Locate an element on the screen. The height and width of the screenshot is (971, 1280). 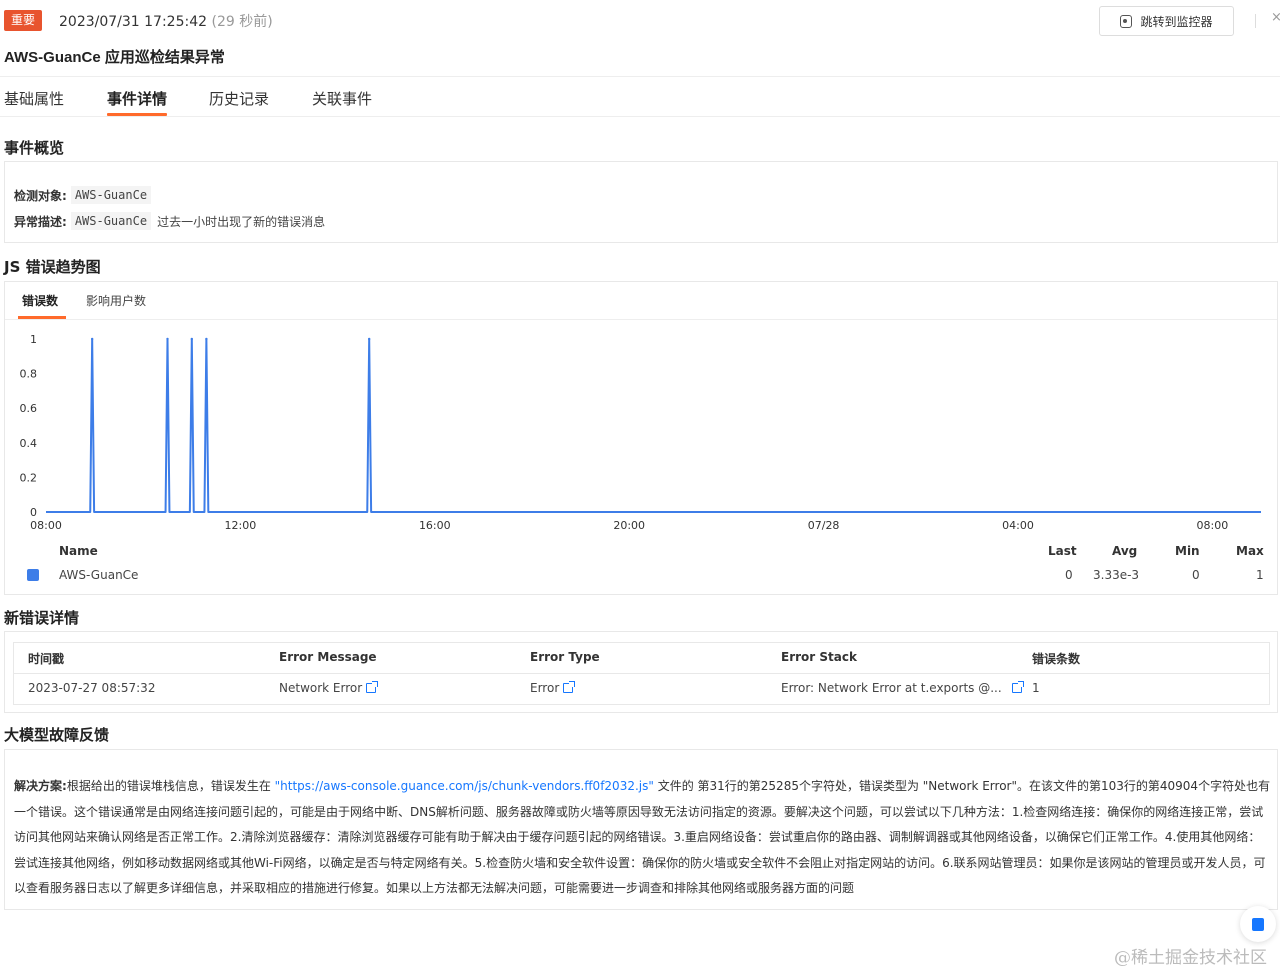
severity-badge: 重要 is located at coordinates (23, 20).